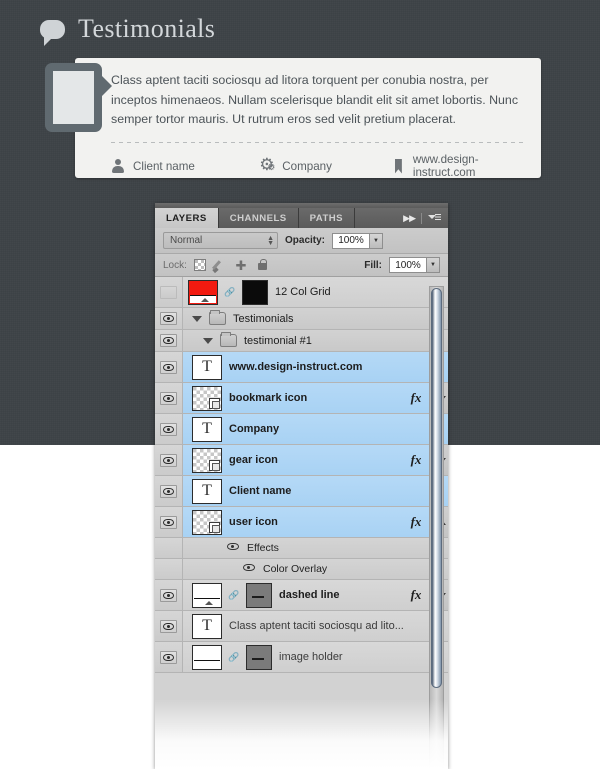  I want to click on tab-paths: PATHS, so click(326, 218).